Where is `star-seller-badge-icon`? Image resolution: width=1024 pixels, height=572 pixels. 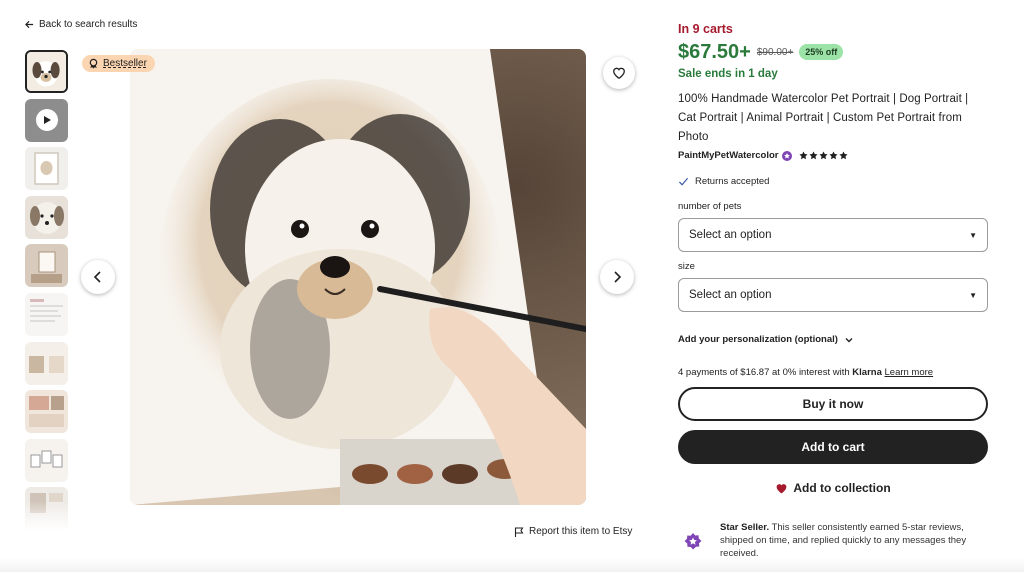
star-seller-badge-icon is located at coordinates (693, 541).